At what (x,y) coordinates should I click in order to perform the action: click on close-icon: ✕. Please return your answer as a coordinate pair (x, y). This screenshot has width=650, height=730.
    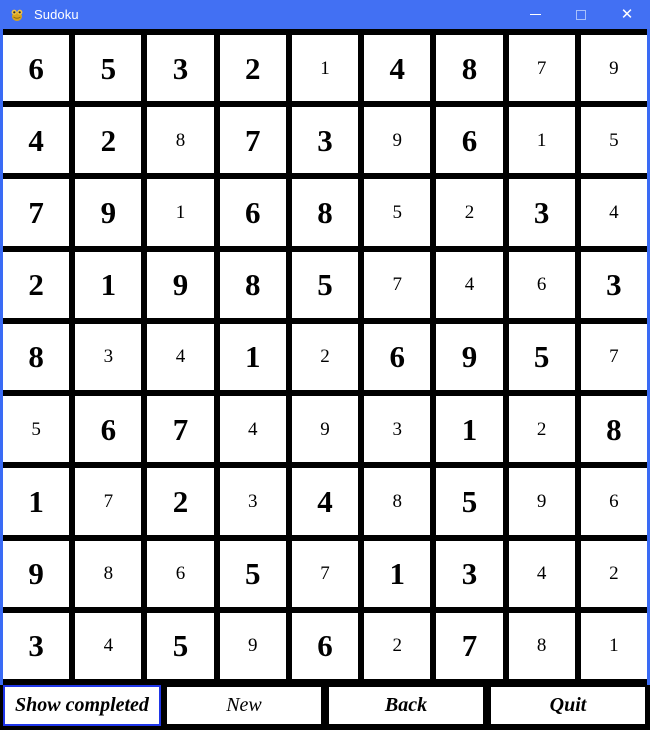
    Looking at the image, I should click on (627, 14).